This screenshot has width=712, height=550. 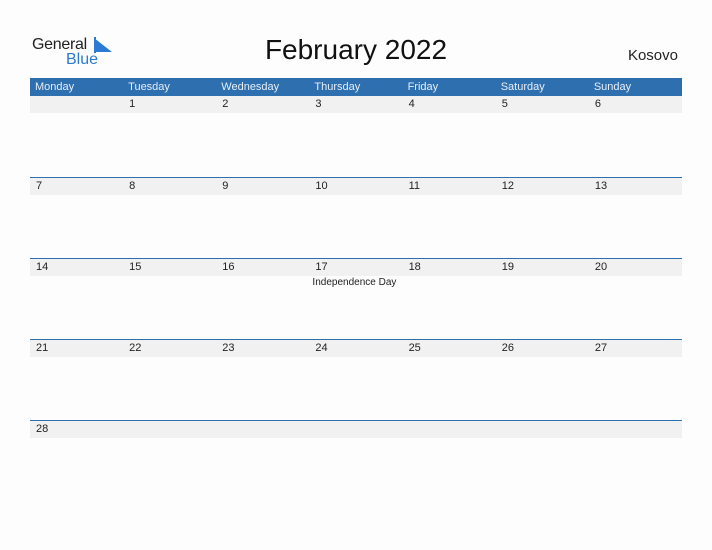 I want to click on day-cell: 4, so click(x=449, y=104).